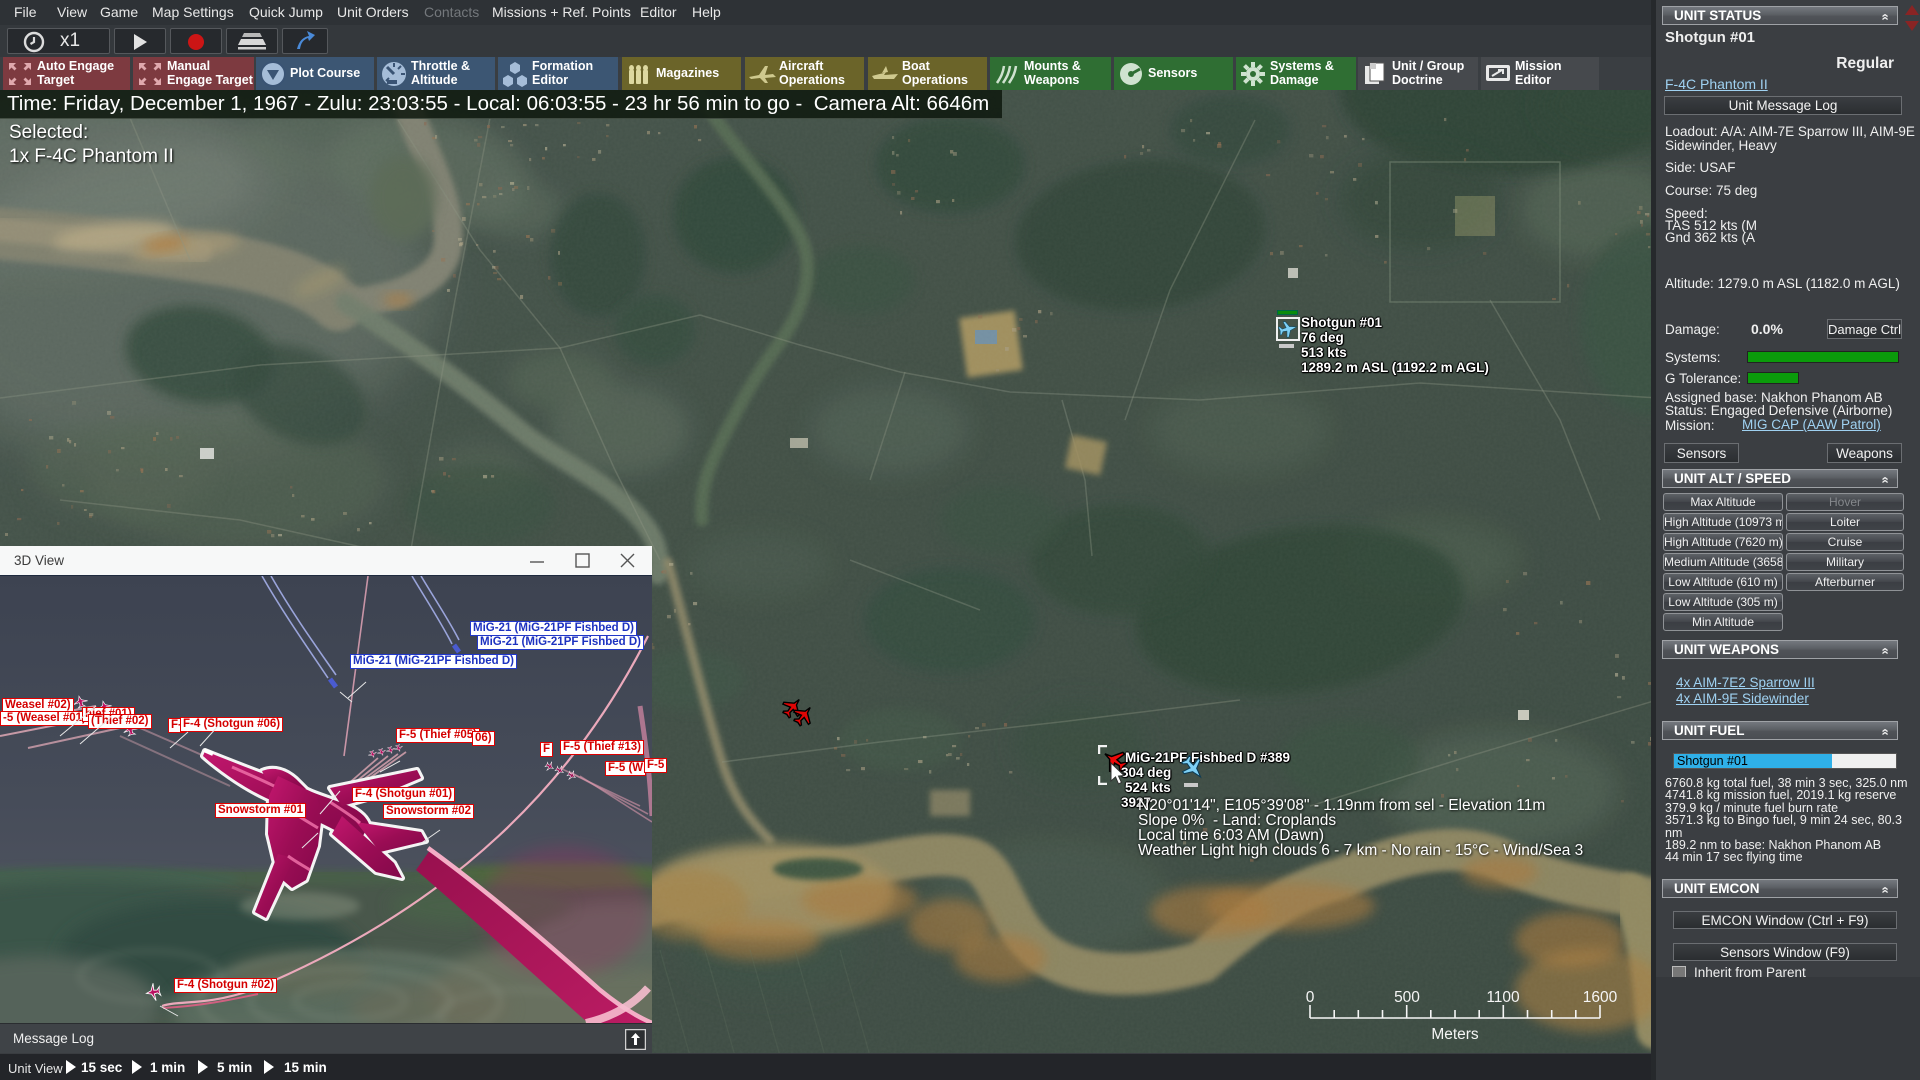 The height and width of the screenshot is (1080, 1920). Describe the element at coordinates (1407, 997) in the screenshot. I see `svg-text: 500` at that location.